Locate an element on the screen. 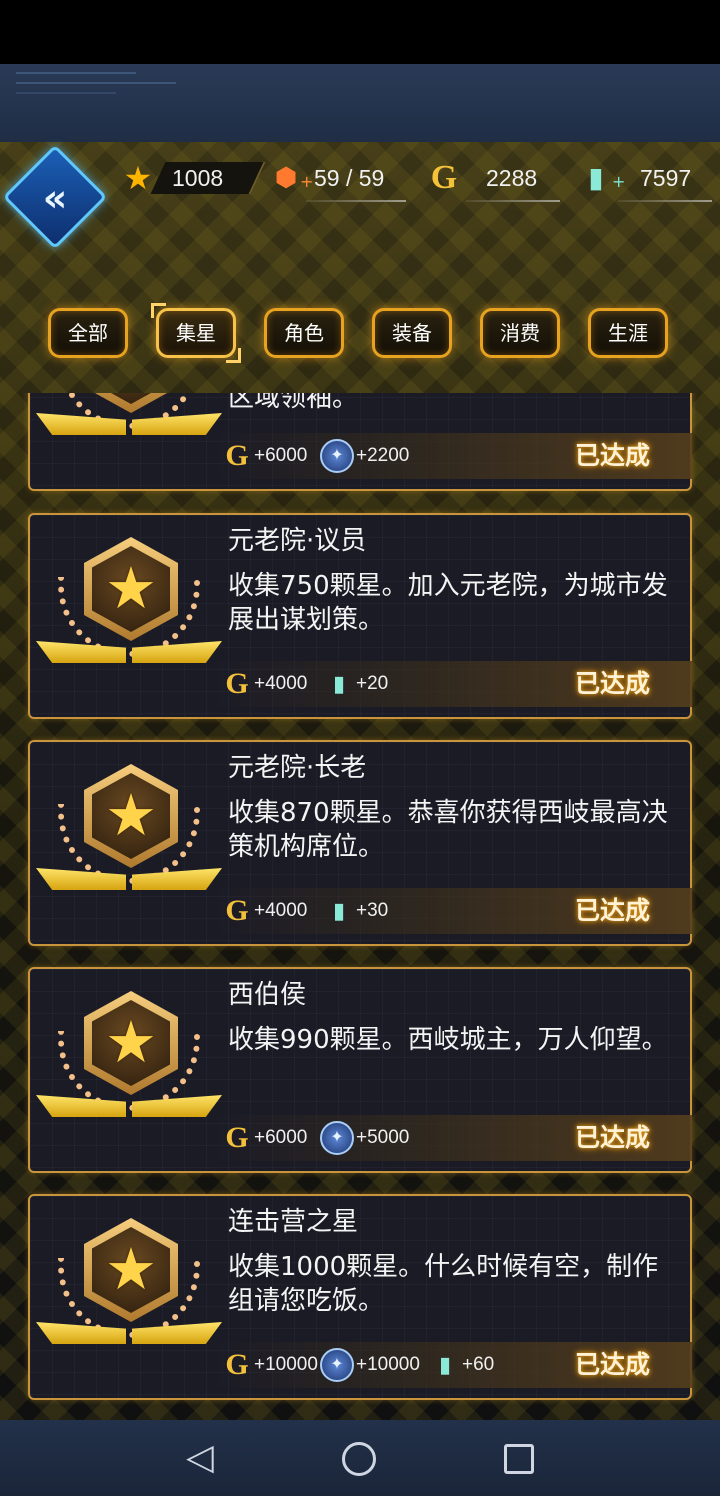  reward-gold: G +10000 is located at coordinates (270, 1365).